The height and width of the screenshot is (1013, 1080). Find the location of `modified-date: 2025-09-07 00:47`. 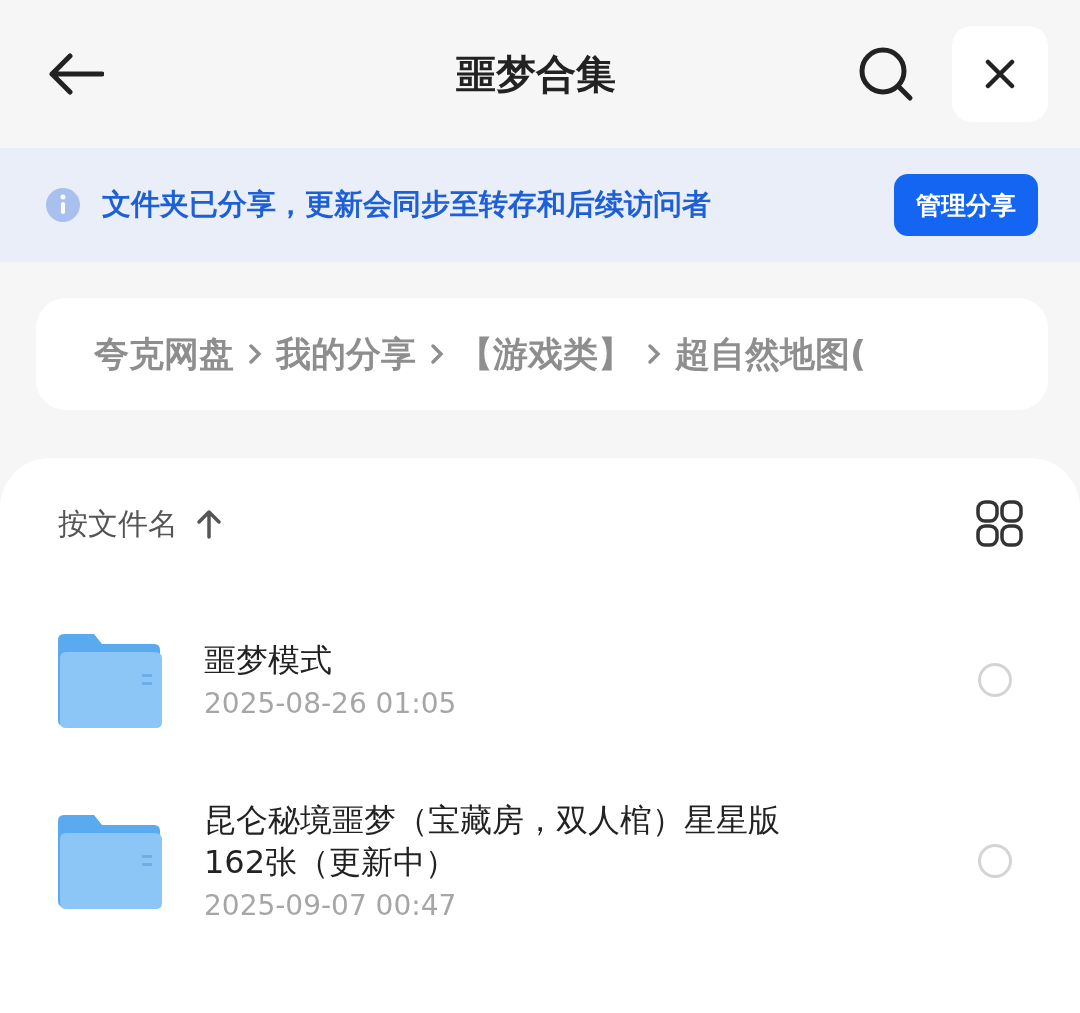

modified-date: 2025-09-07 00:47 is located at coordinates (331, 906).